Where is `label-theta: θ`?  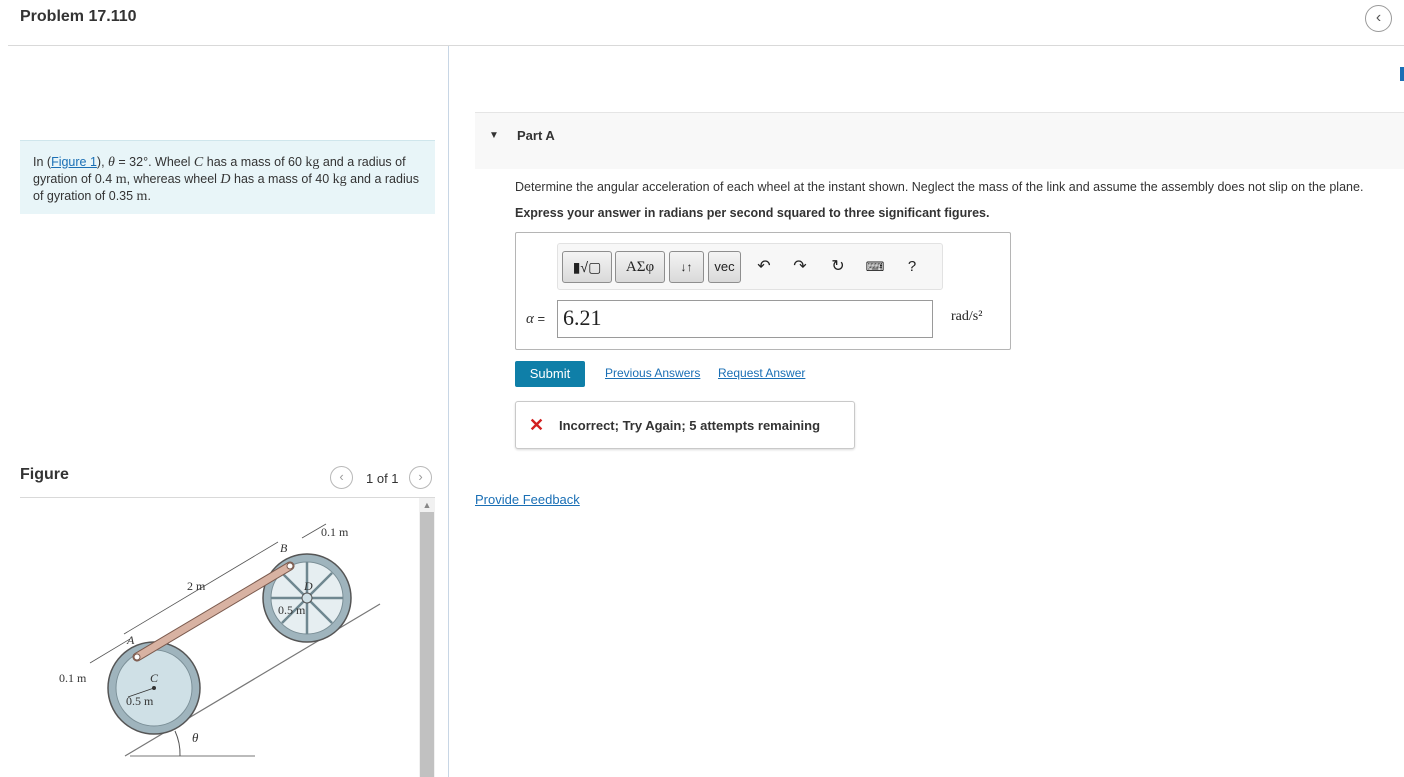
label-theta: θ is located at coordinates (195, 737).